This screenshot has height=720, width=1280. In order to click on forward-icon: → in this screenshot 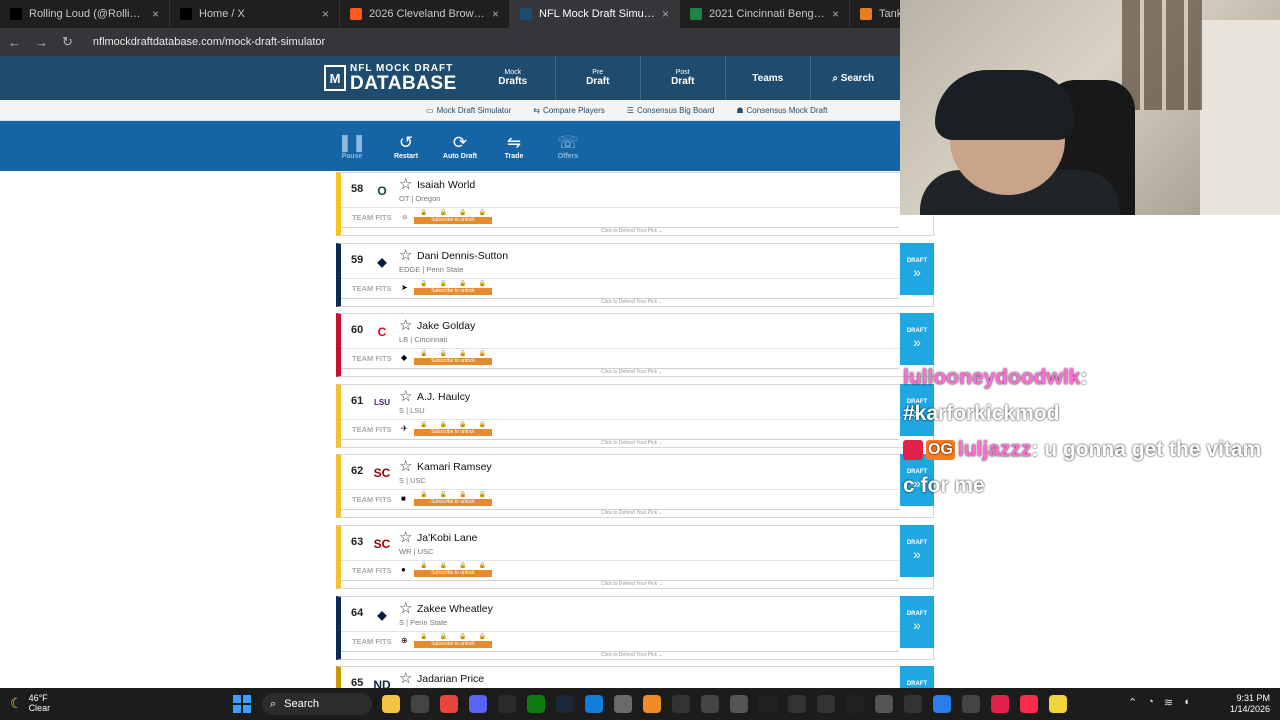, I will do `click(41, 42)`.